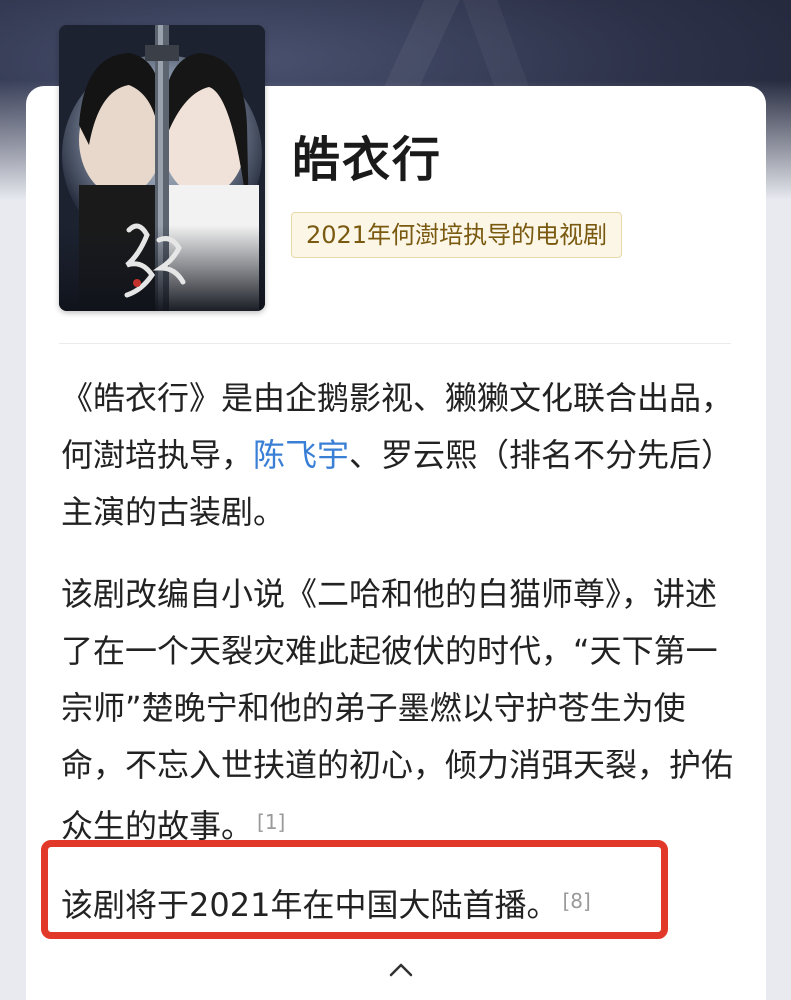 Image resolution: width=791 pixels, height=1000 pixels. What do you see at coordinates (367, 160) in the screenshot?
I see `entry-title: 皓衣行` at bounding box center [367, 160].